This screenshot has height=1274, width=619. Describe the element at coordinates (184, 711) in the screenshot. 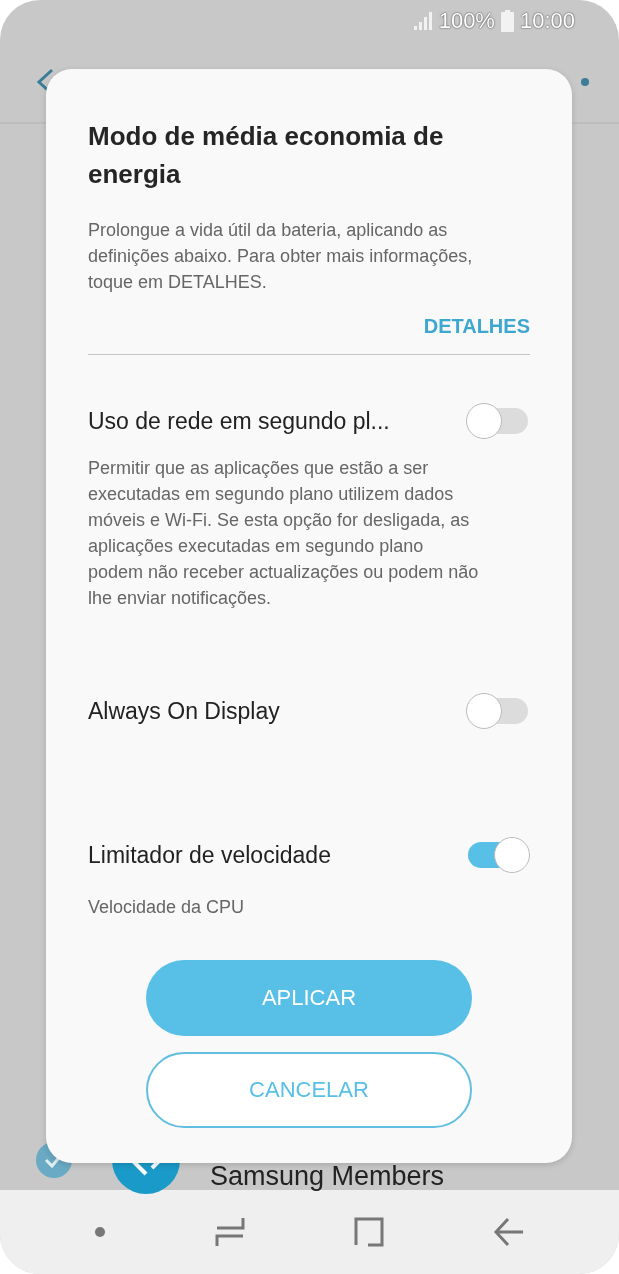

I see `setting-label: Always On Display` at that location.